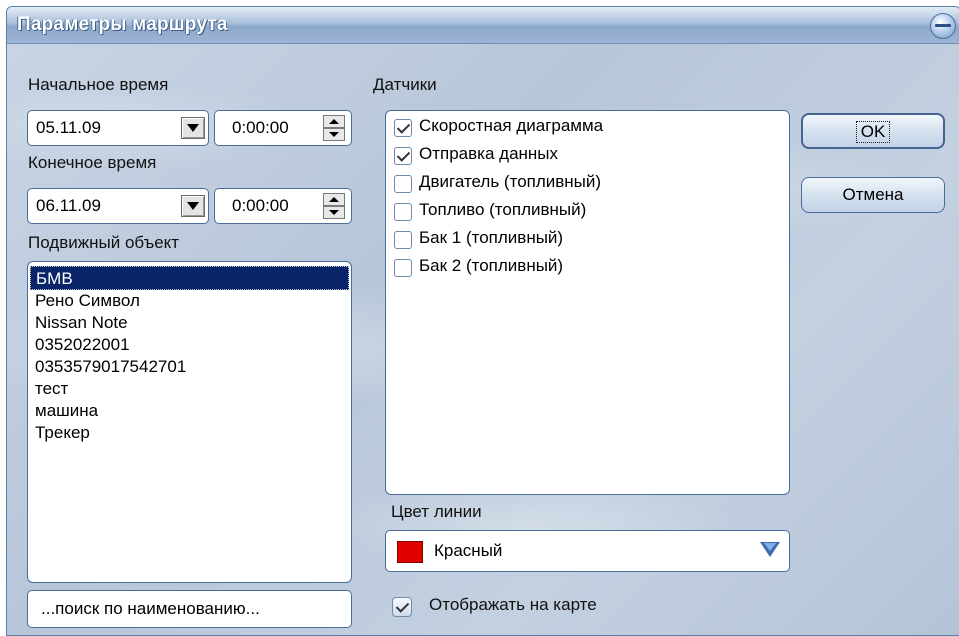 Image resolution: width=959 pixels, height=636 pixels. I want to click on cancel-button: Отмена, so click(873, 195).